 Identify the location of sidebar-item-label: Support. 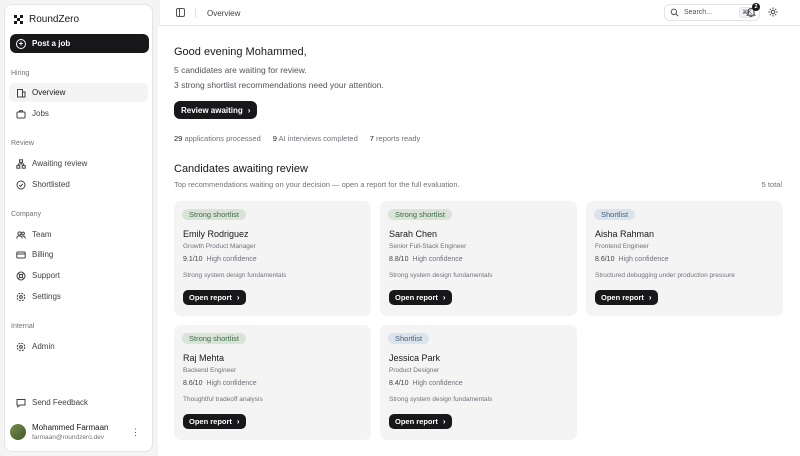
(46, 275).